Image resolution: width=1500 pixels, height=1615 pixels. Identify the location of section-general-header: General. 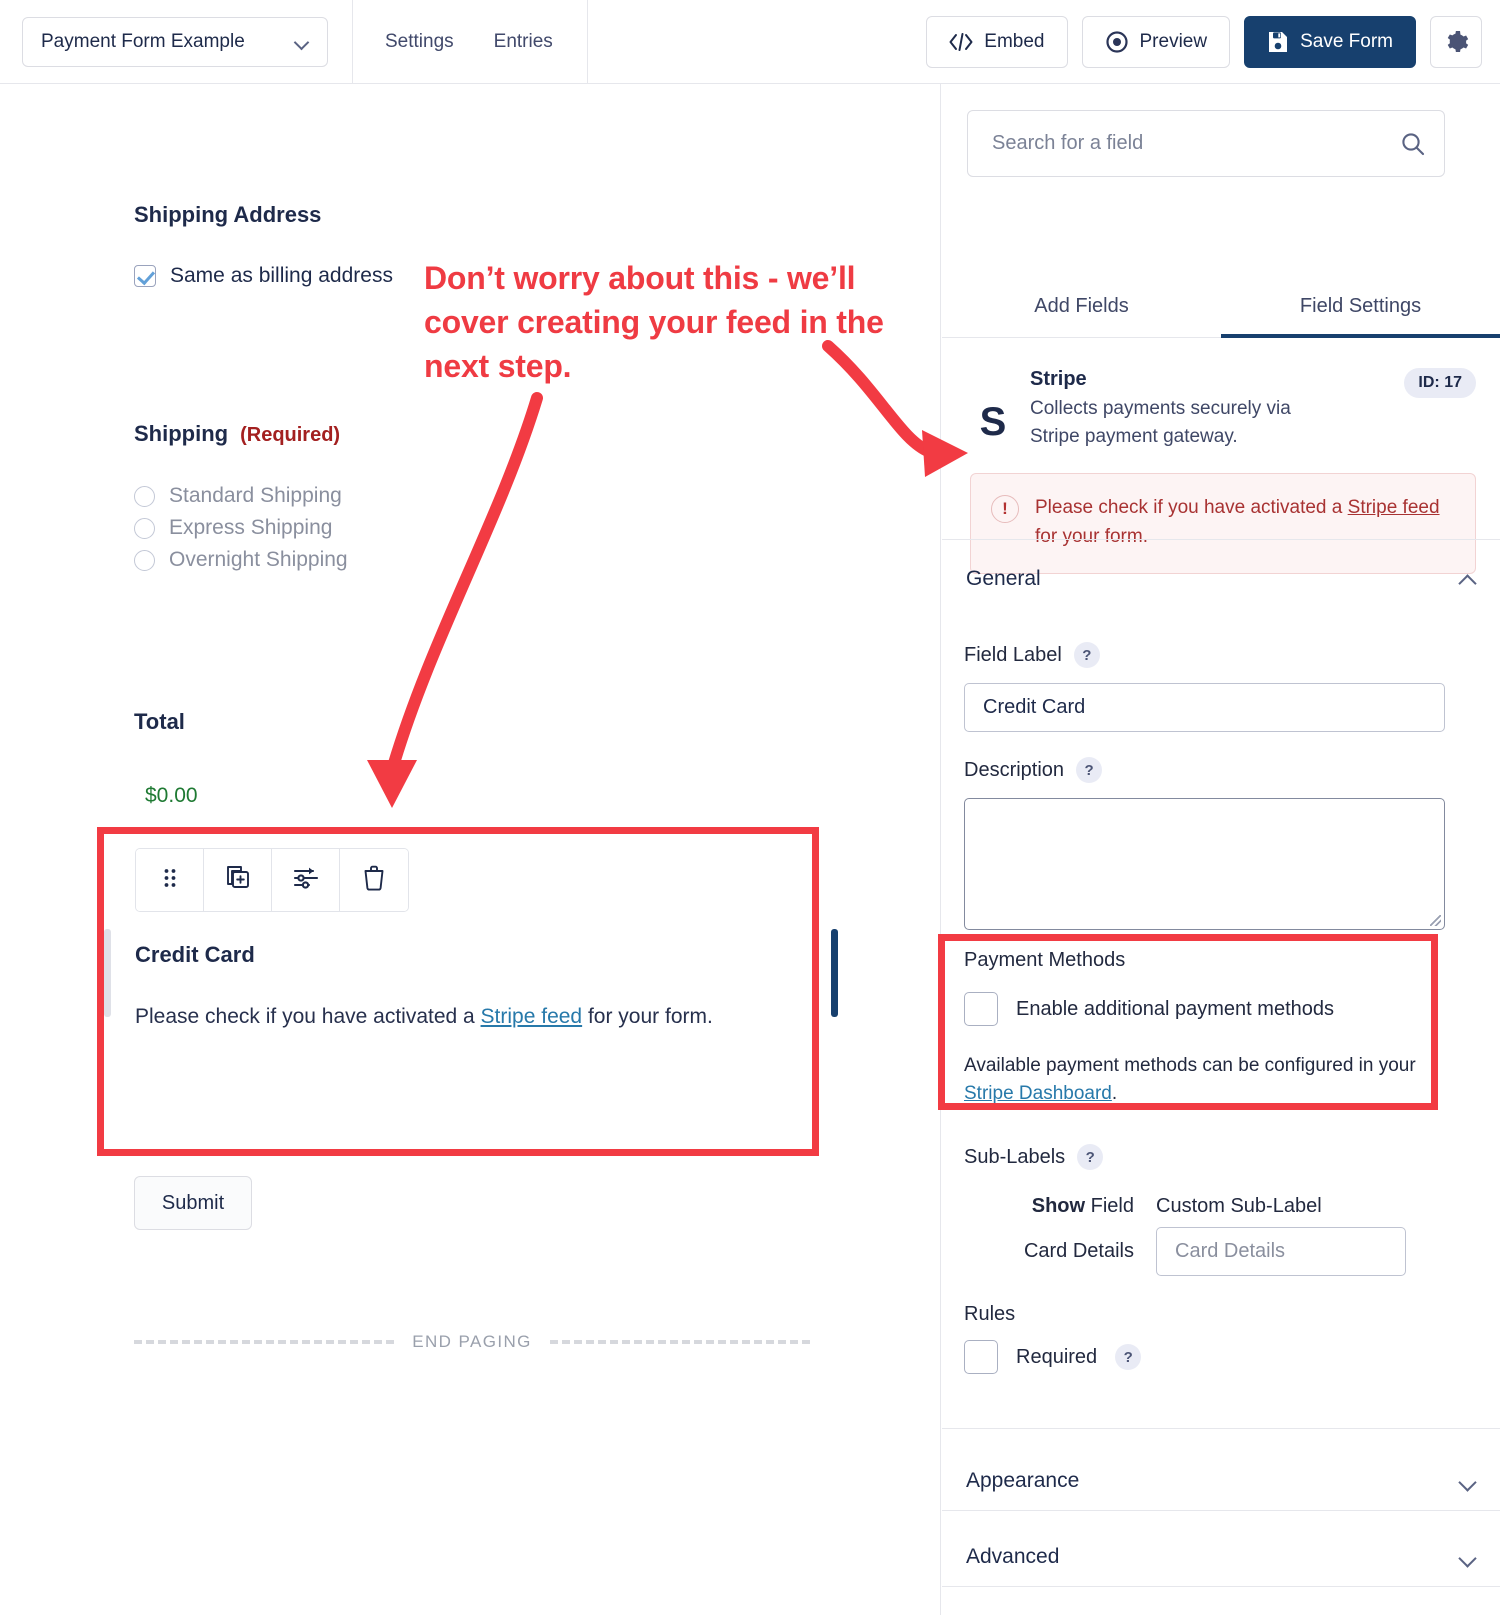
(1221, 579).